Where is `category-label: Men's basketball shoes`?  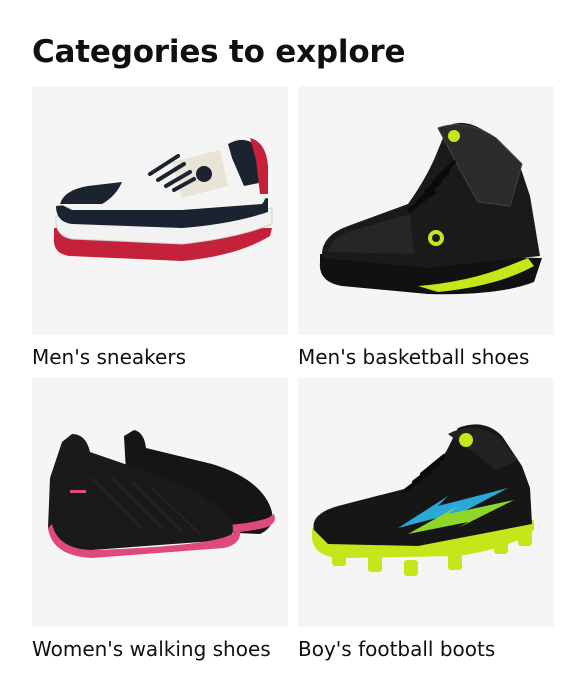
category-label: Men's basketball shoes is located at coordinates (426, 357).